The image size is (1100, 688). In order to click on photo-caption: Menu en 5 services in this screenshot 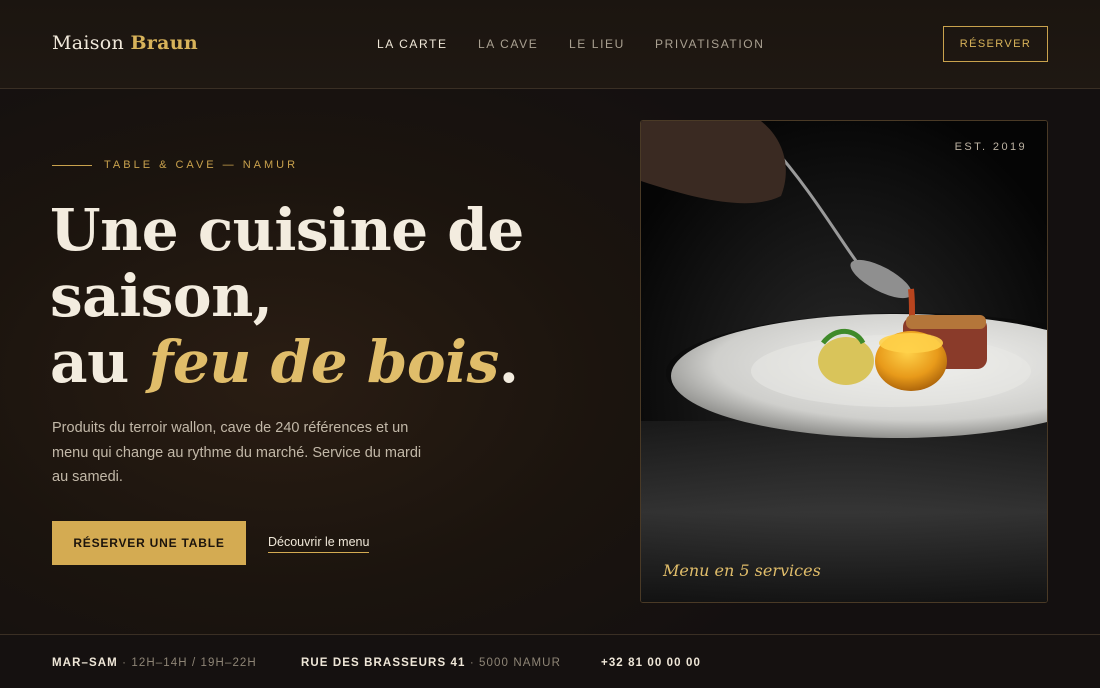, I will do `click(742, 570)`.